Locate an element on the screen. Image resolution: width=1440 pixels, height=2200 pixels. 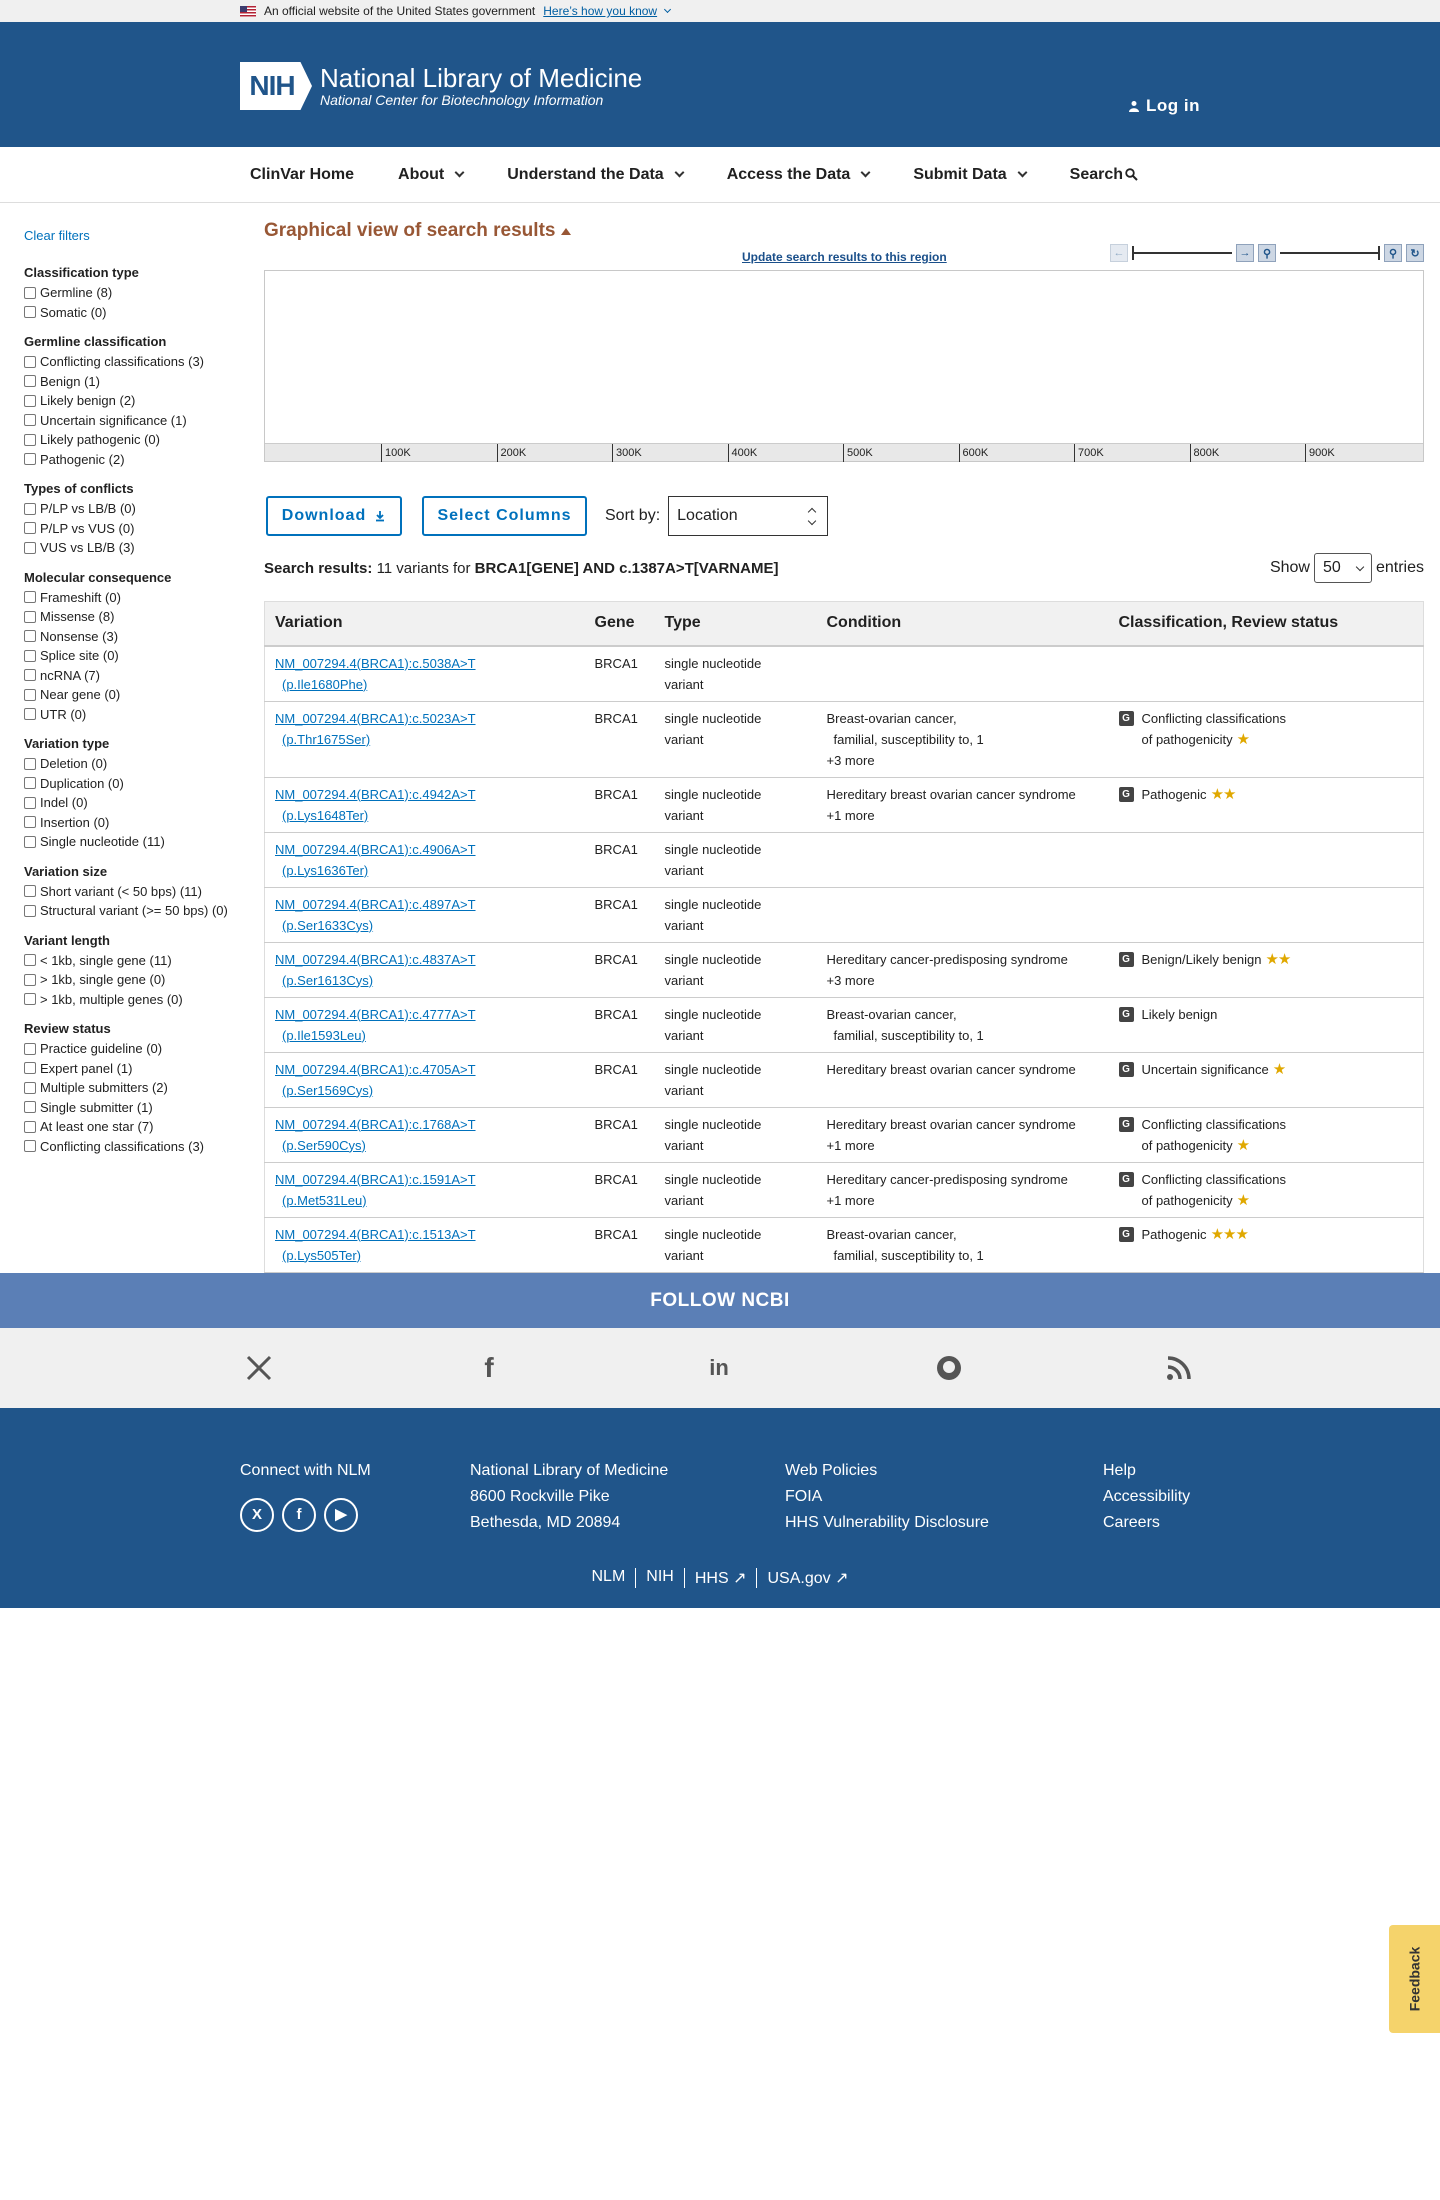
filter-option: VUS vs LB/B (3) is located at coordinates (134, 548).